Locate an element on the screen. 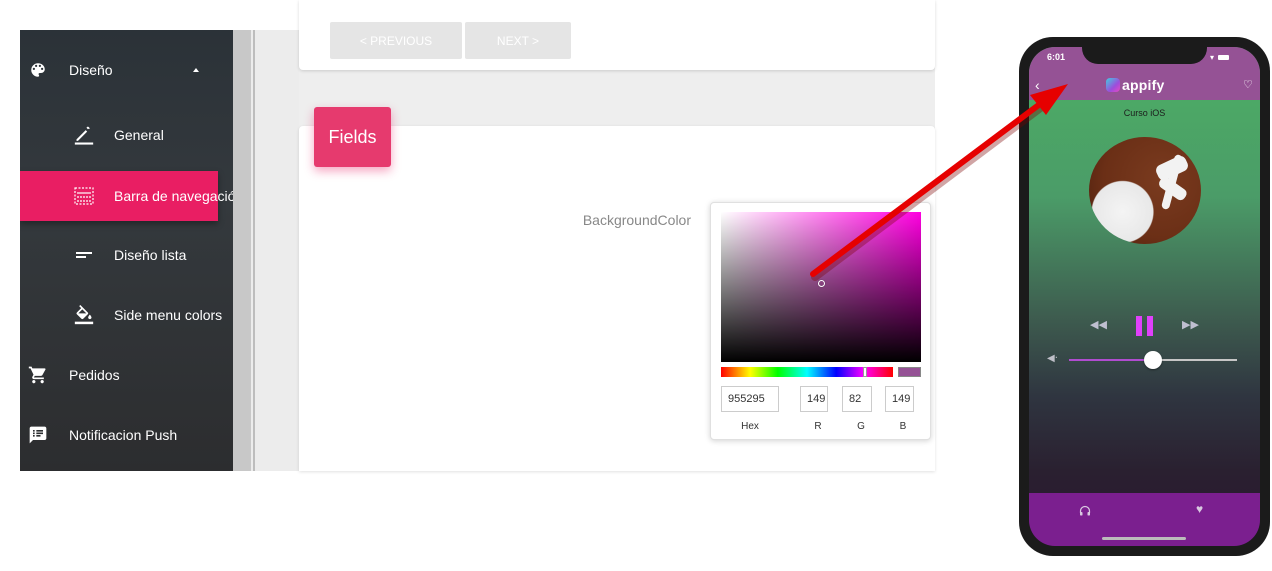 The height and width of the screenshot is (571, 1272). paint-bucket-icon is located at coordinates (84, 315).